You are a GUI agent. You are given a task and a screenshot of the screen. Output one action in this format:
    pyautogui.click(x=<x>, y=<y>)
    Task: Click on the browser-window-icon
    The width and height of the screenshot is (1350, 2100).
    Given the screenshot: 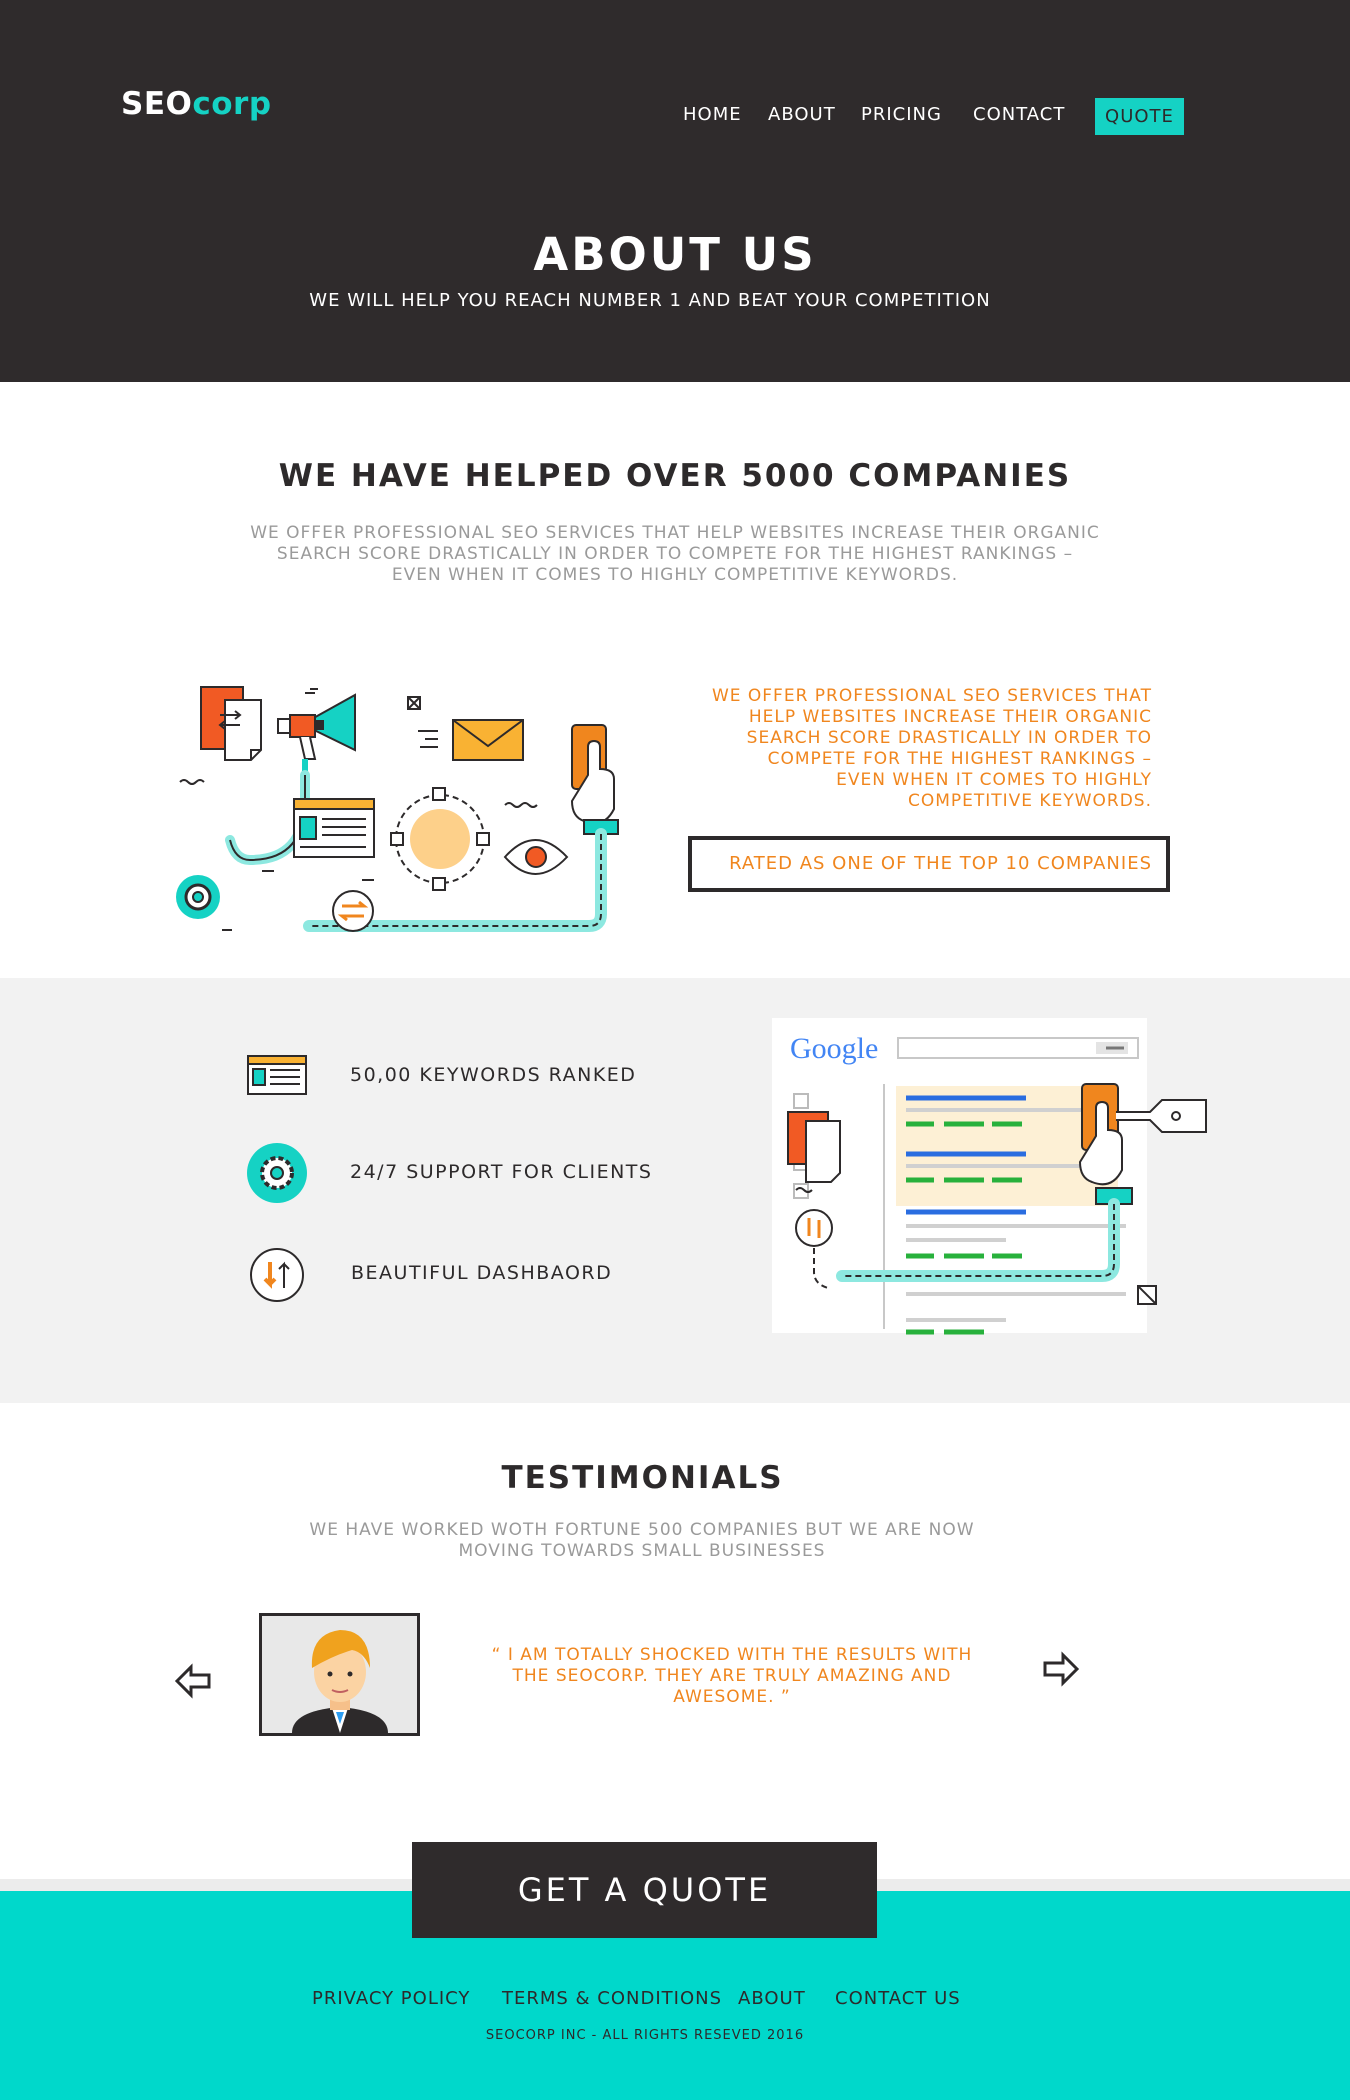 What is the action you would take?
    pyautogui.click(x=277, y=1075)
    